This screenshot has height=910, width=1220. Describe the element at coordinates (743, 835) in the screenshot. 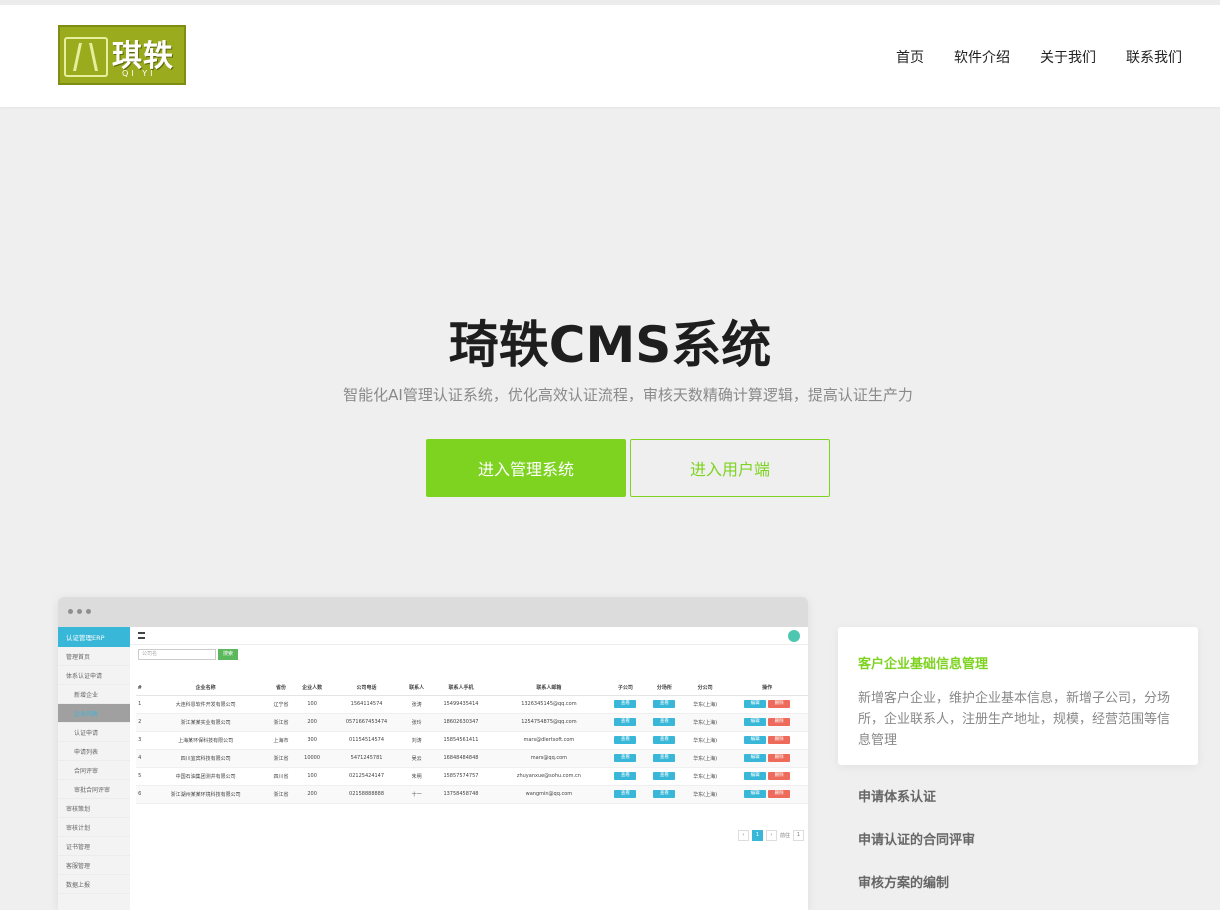

I see `prev-icon: ‹` at that location.